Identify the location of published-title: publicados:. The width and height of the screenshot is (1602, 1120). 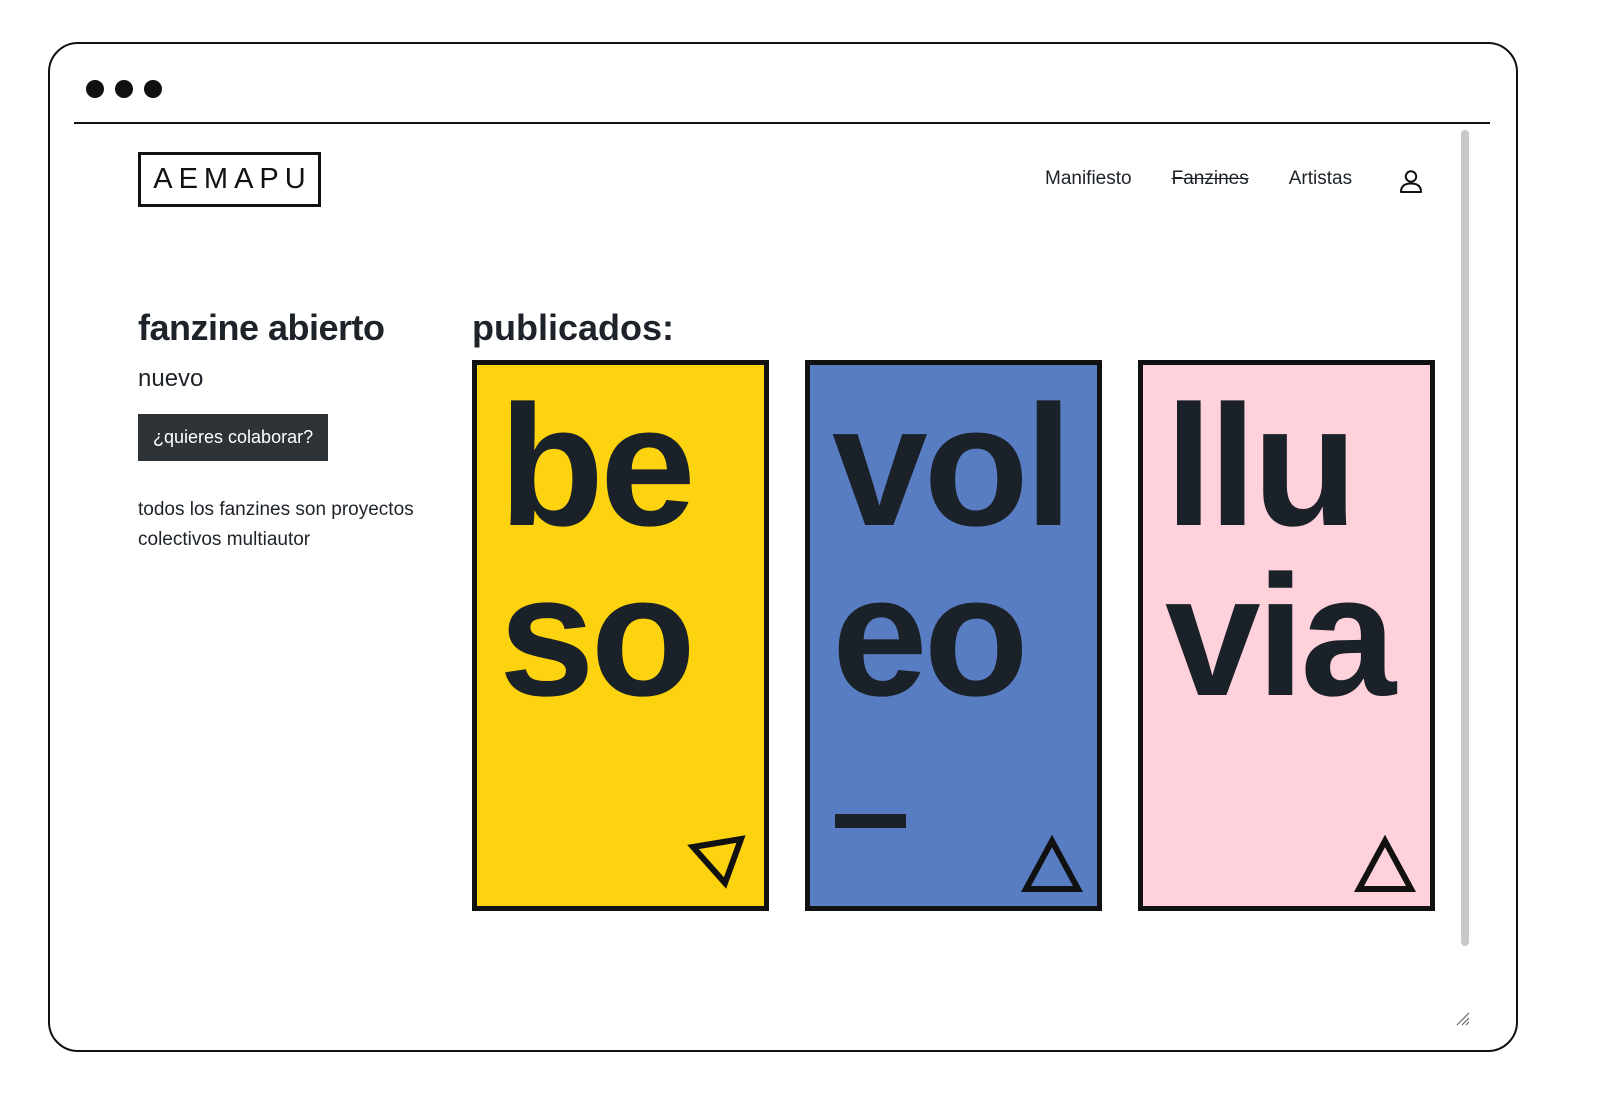
(573, 327).